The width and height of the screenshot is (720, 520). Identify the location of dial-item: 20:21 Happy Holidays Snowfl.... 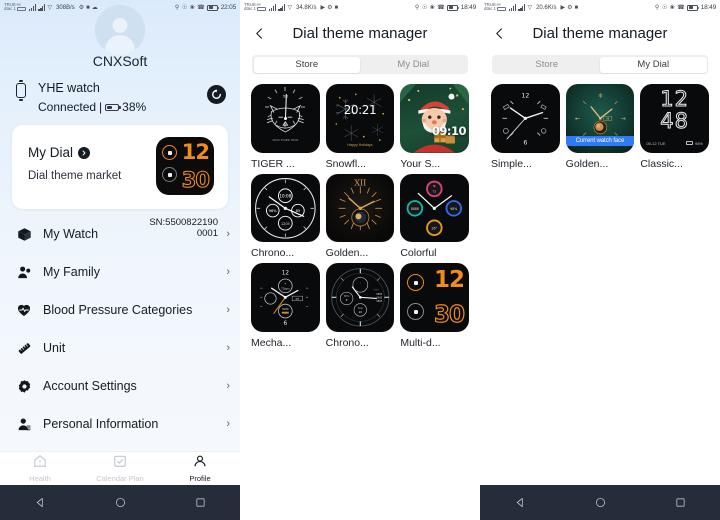
(360, 127).